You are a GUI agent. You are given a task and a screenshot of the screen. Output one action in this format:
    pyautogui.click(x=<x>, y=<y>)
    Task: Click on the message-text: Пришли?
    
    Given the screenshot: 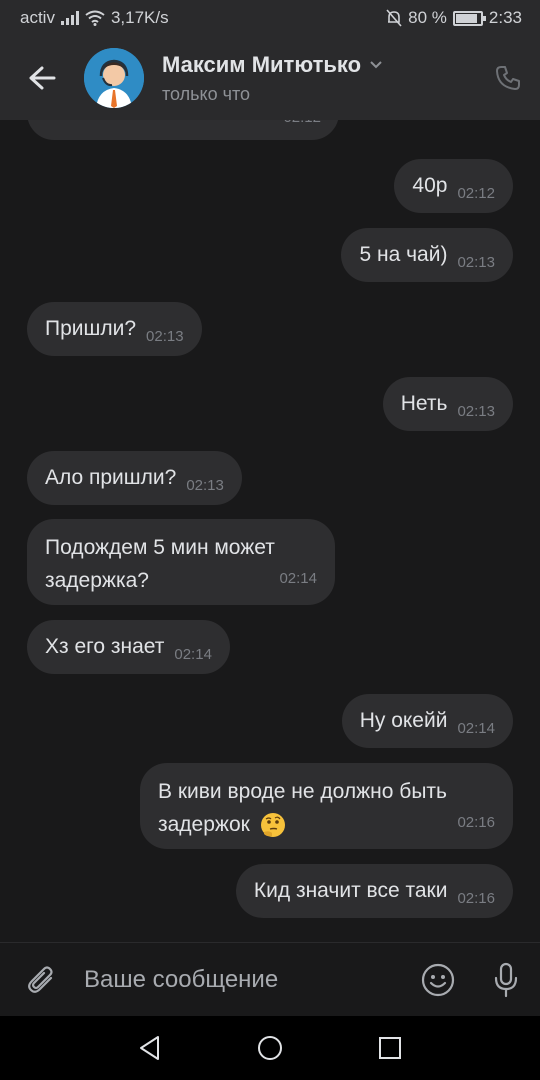 What is the action you would take?
    pyautogui.click(x=91, y=328)
    